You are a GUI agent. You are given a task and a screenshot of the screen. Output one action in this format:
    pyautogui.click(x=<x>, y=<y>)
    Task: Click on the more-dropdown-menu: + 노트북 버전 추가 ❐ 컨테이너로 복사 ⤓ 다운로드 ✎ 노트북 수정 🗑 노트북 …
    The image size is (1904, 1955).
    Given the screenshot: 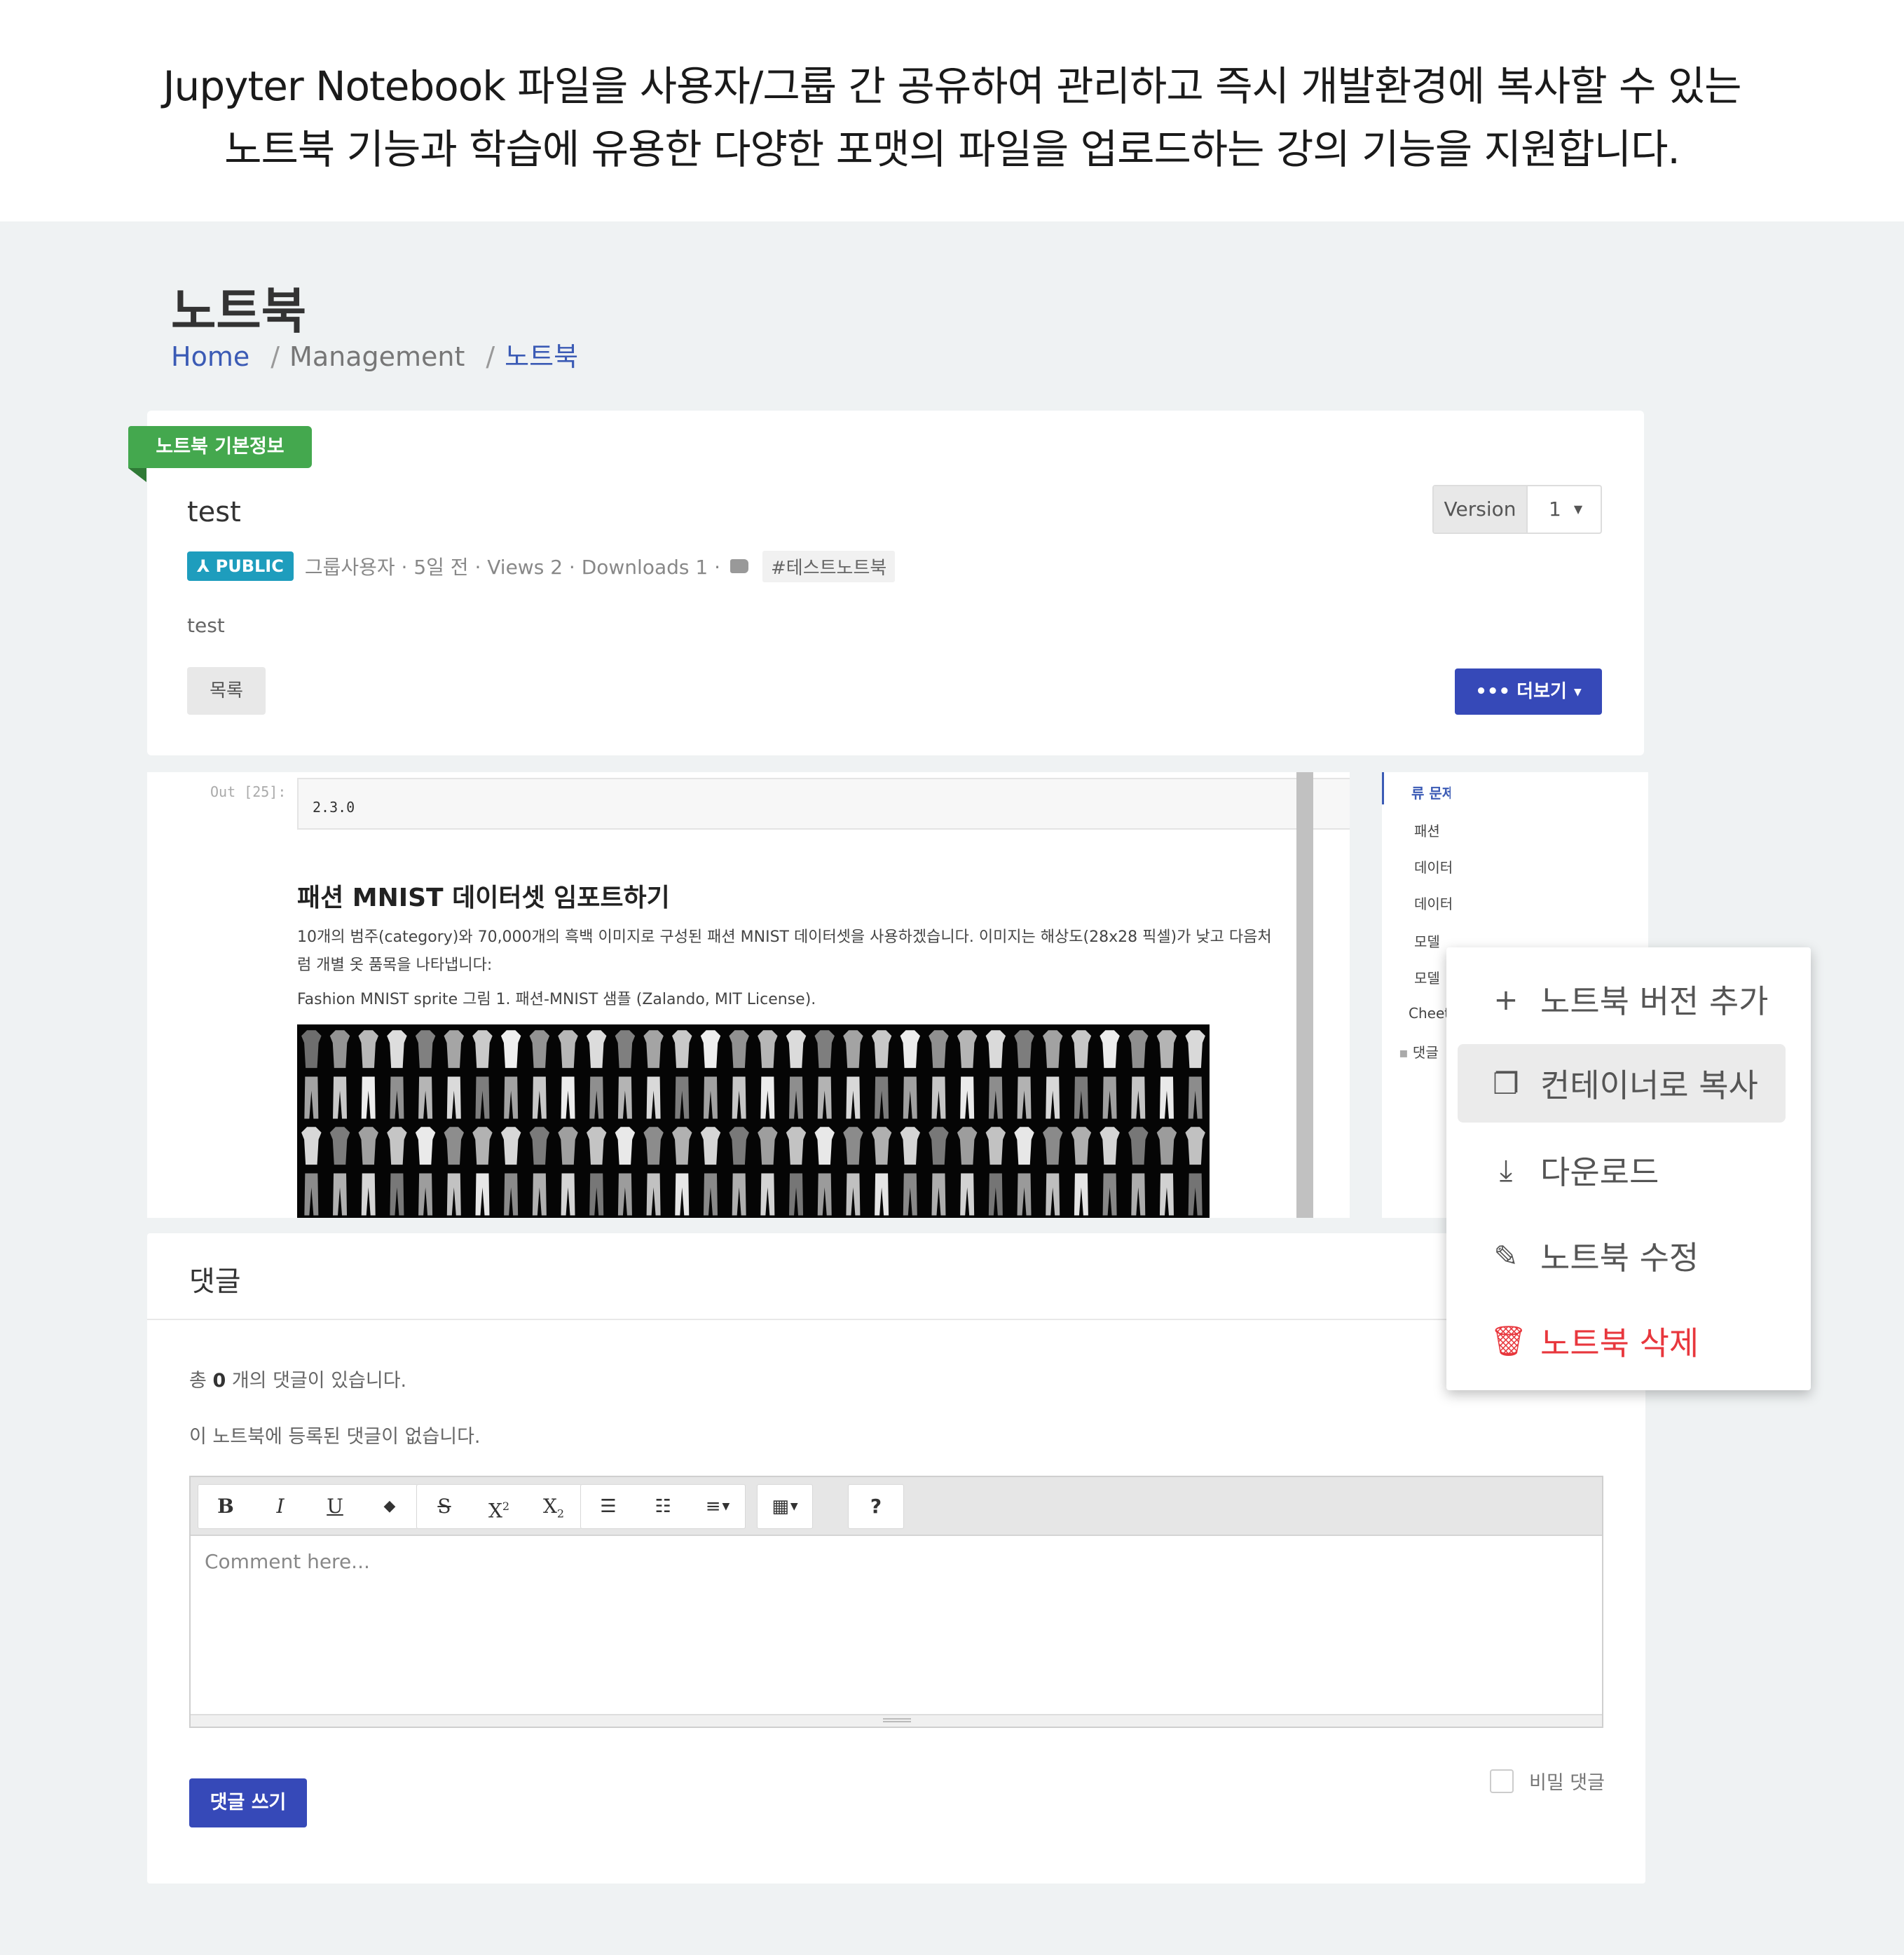 What is the action you would take?
    pyautogui.click(x=1628, y=1168)
    